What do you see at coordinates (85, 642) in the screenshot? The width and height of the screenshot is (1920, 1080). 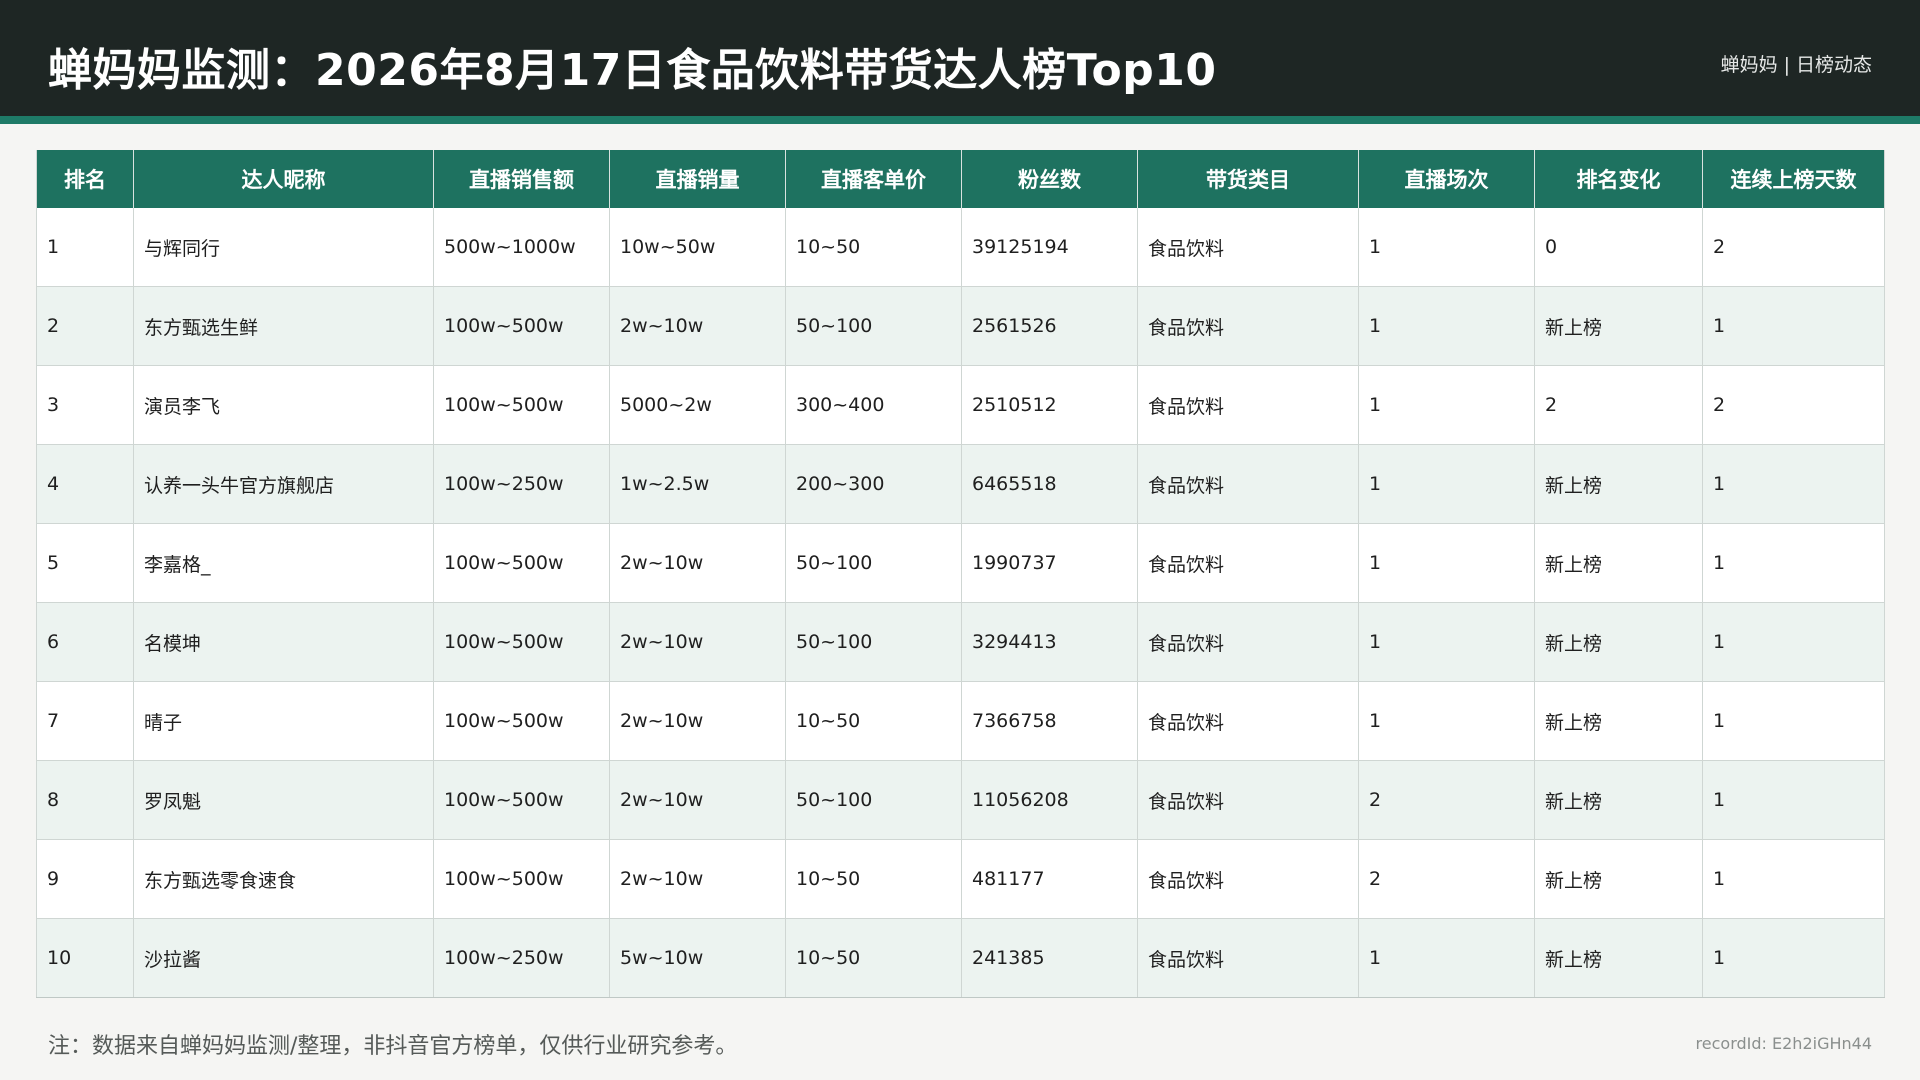 I see `cell-rank: 6` at bounding box center [85, 642].